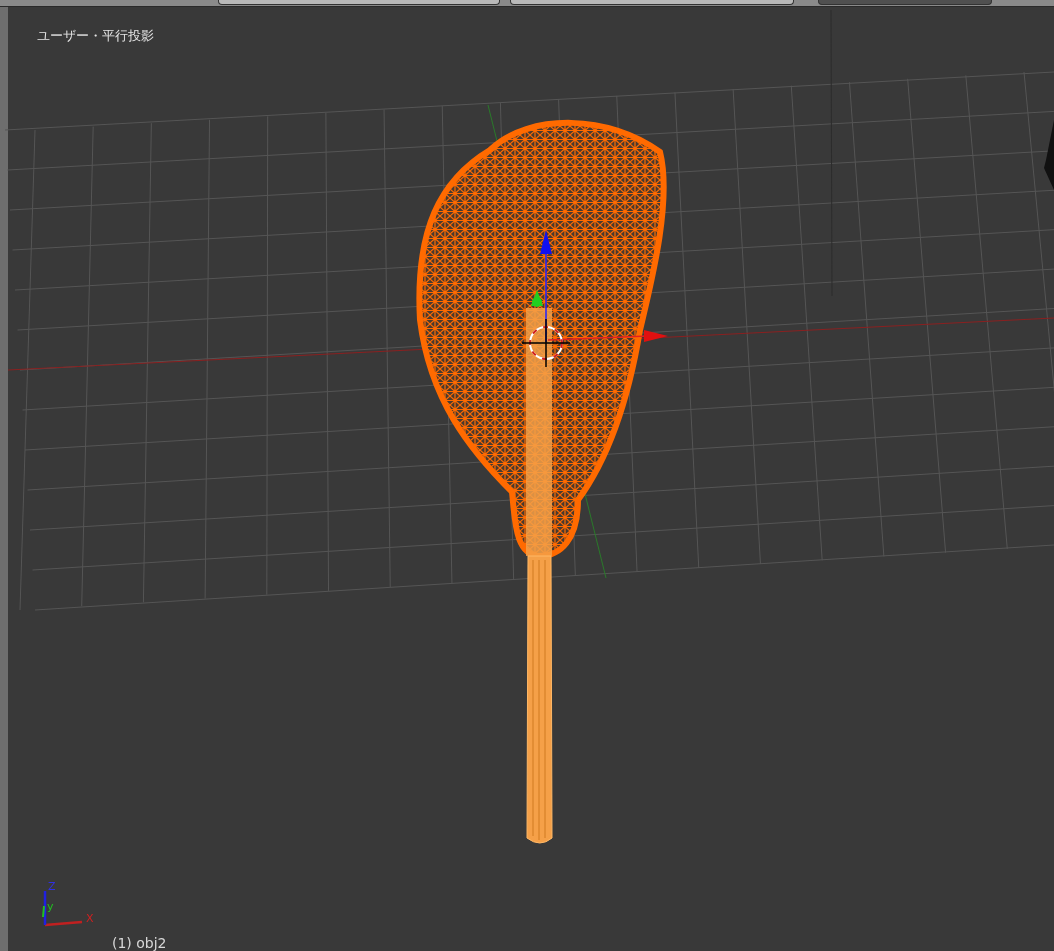 The height and width of the screenshot is (951, 1054). What do you see at coordinates (50, 906) in the screenshot?
I see `axis-label: y` at bounding box center [50, 906].